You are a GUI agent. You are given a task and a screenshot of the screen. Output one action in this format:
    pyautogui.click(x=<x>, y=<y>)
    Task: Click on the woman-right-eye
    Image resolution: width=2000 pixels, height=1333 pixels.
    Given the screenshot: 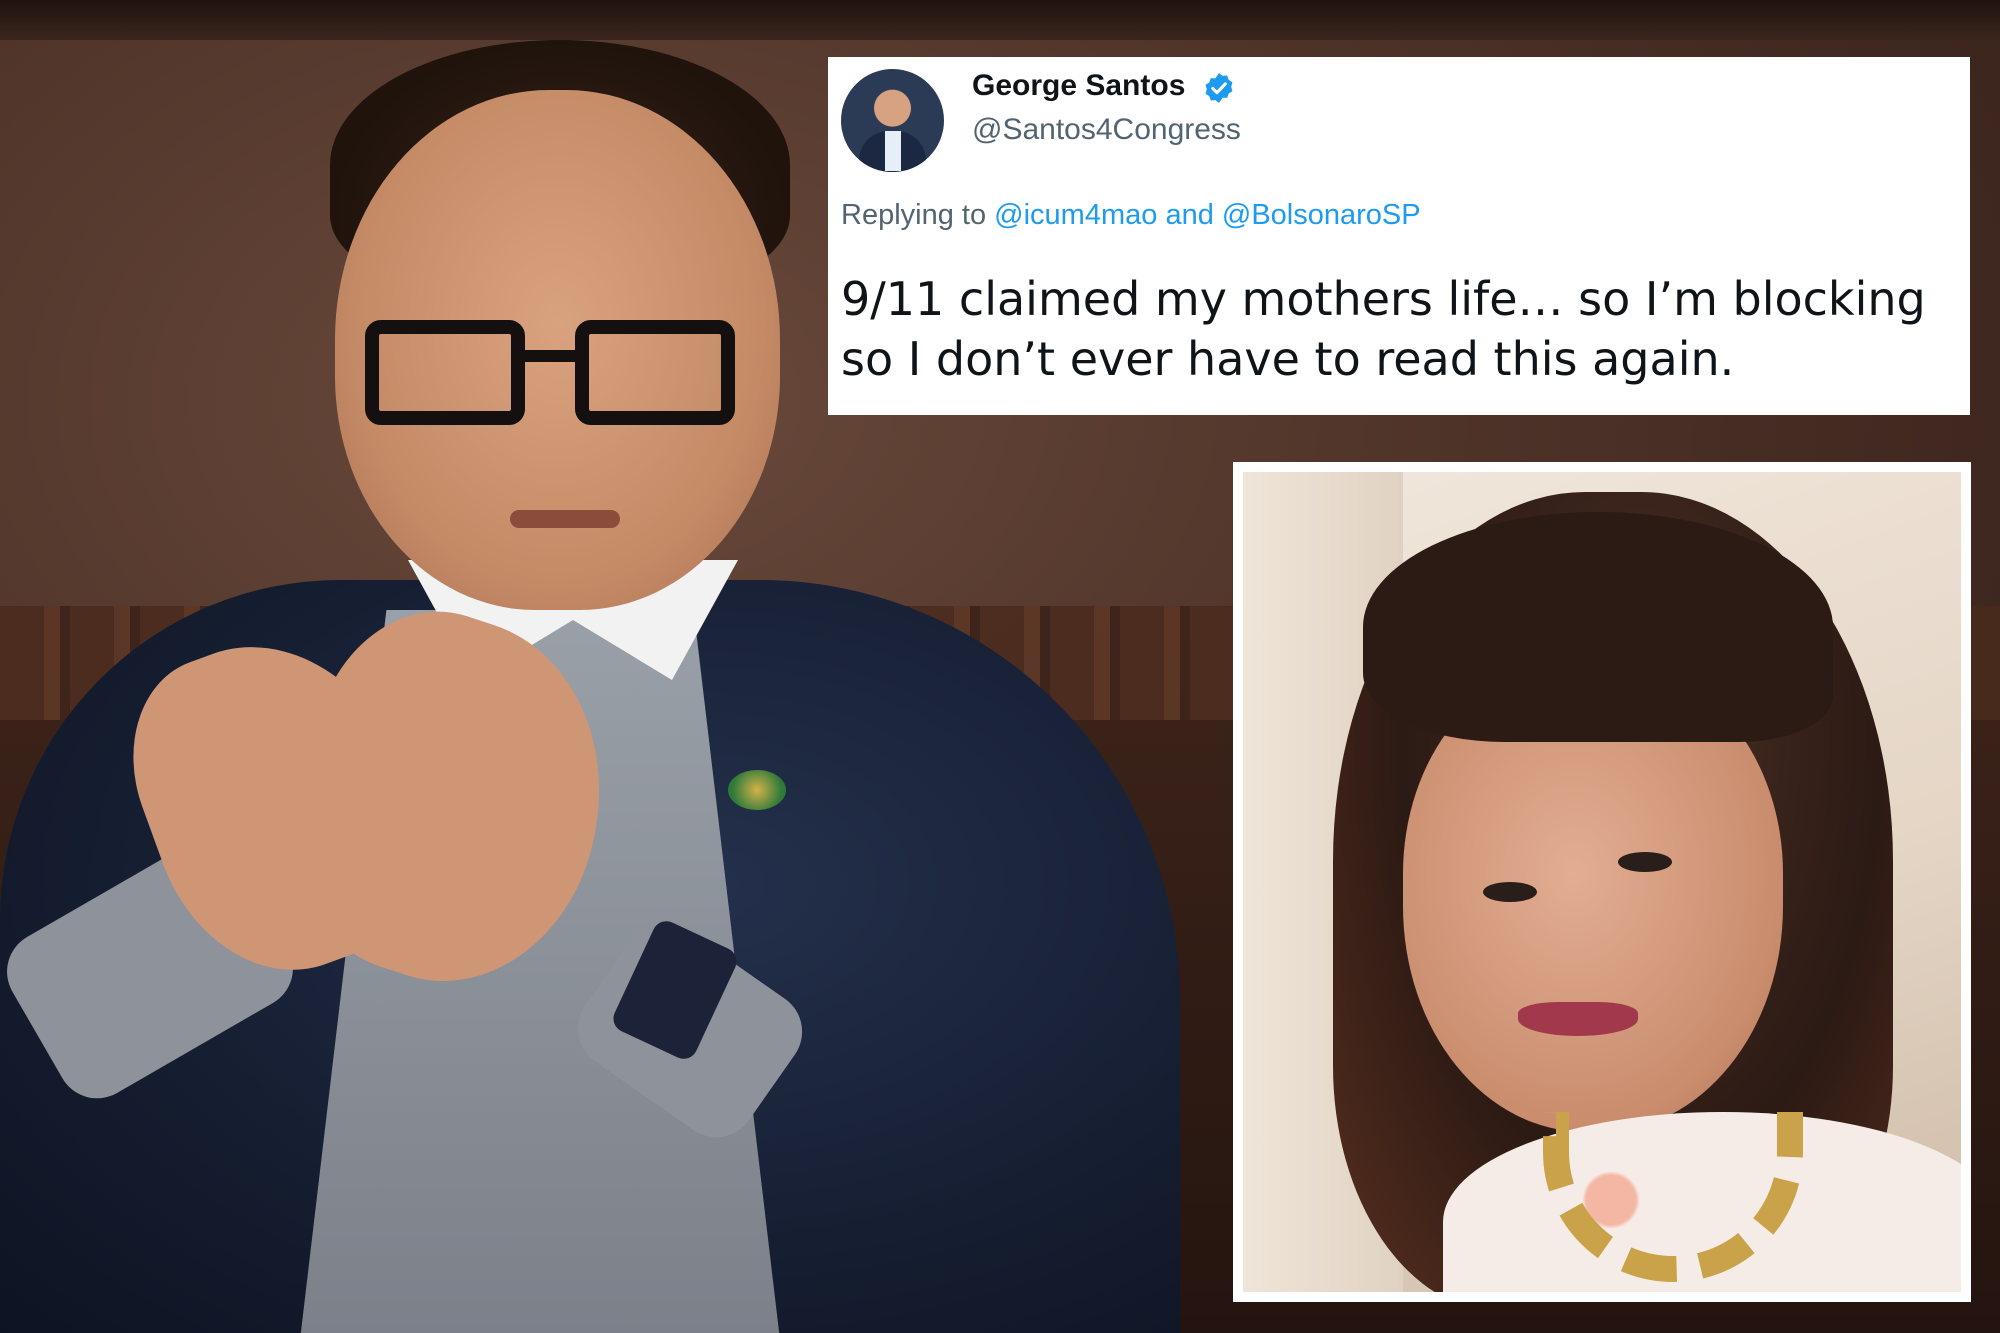 What is the action you would take?
    pyautogui.click(x=1645, y=862)
    